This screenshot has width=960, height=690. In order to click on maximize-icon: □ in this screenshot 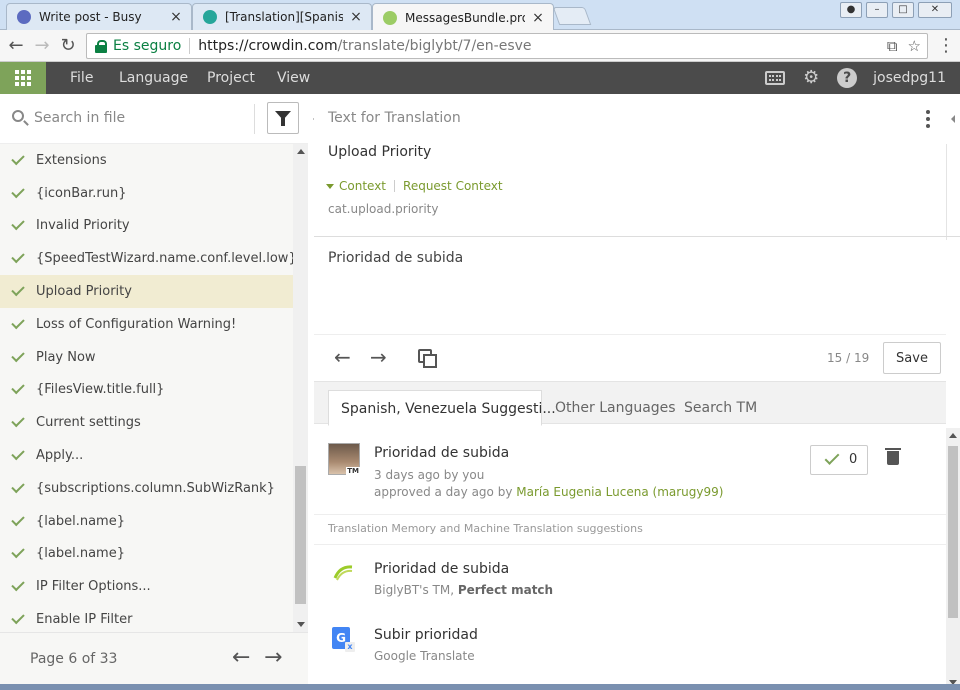, I will do `click(903, 10)`.